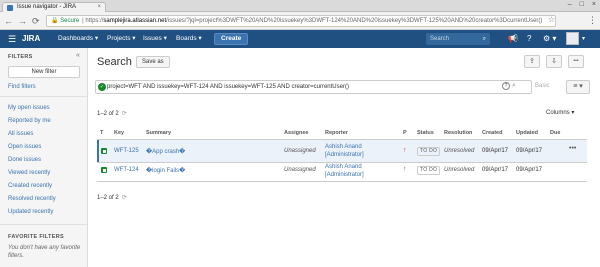 Image resolution: width=600 pixels, height=267 pixels. I want to click on export-icon: ⇩, so click(554, 61).